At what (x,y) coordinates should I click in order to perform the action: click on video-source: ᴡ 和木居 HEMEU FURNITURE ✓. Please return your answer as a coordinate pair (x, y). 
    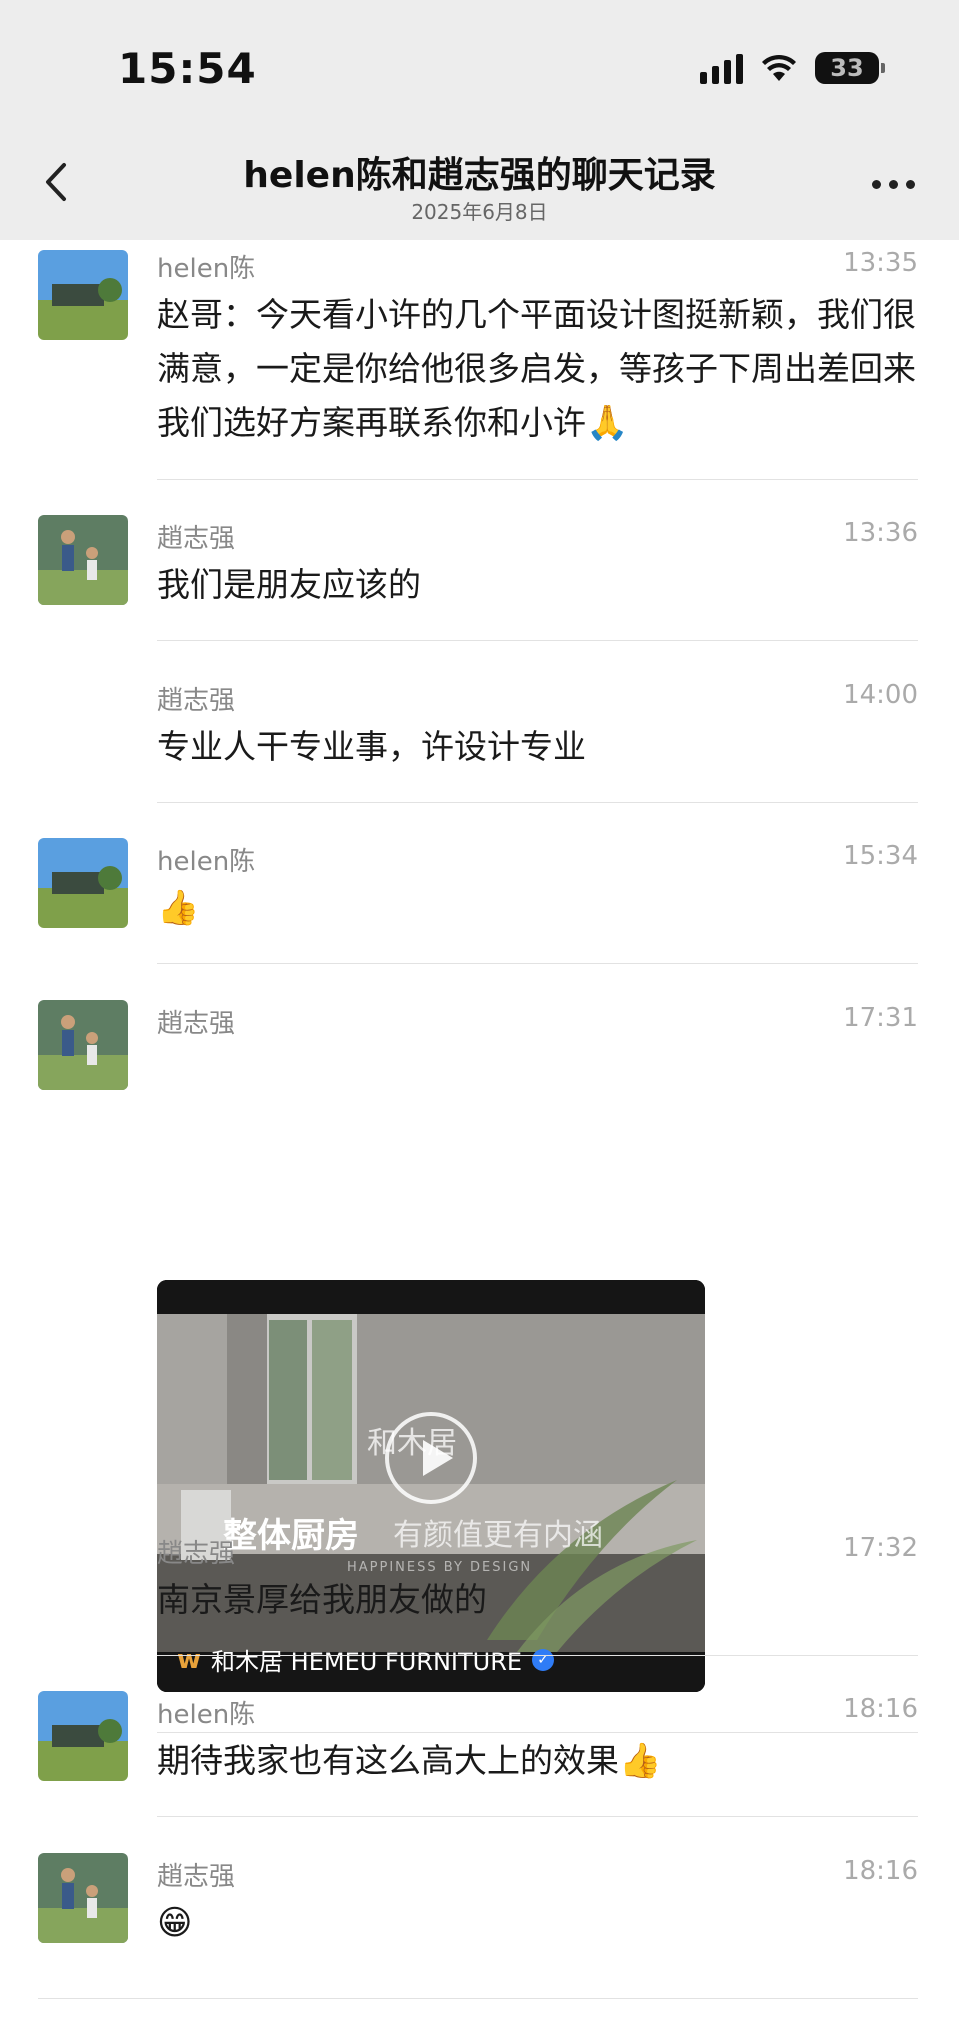
    Looking at the image, I should click on (366, 1659).